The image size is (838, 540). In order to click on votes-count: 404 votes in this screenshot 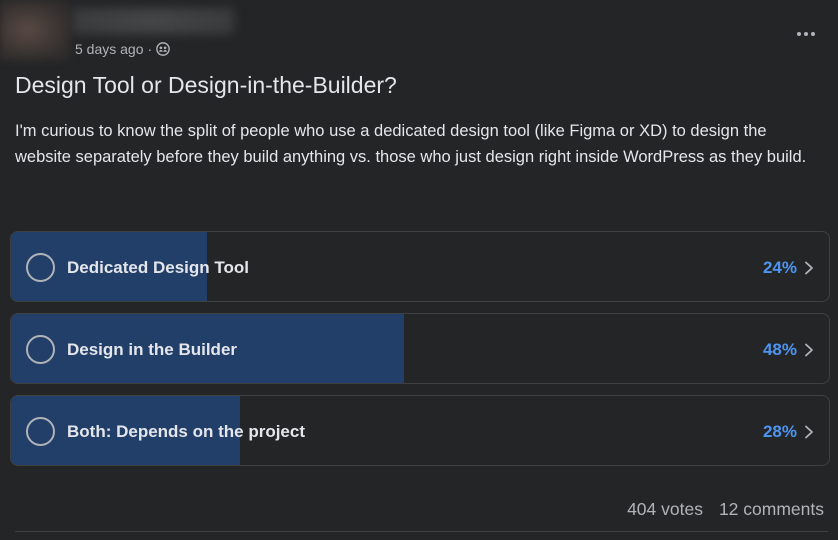, I will do `click(665, 511)`.